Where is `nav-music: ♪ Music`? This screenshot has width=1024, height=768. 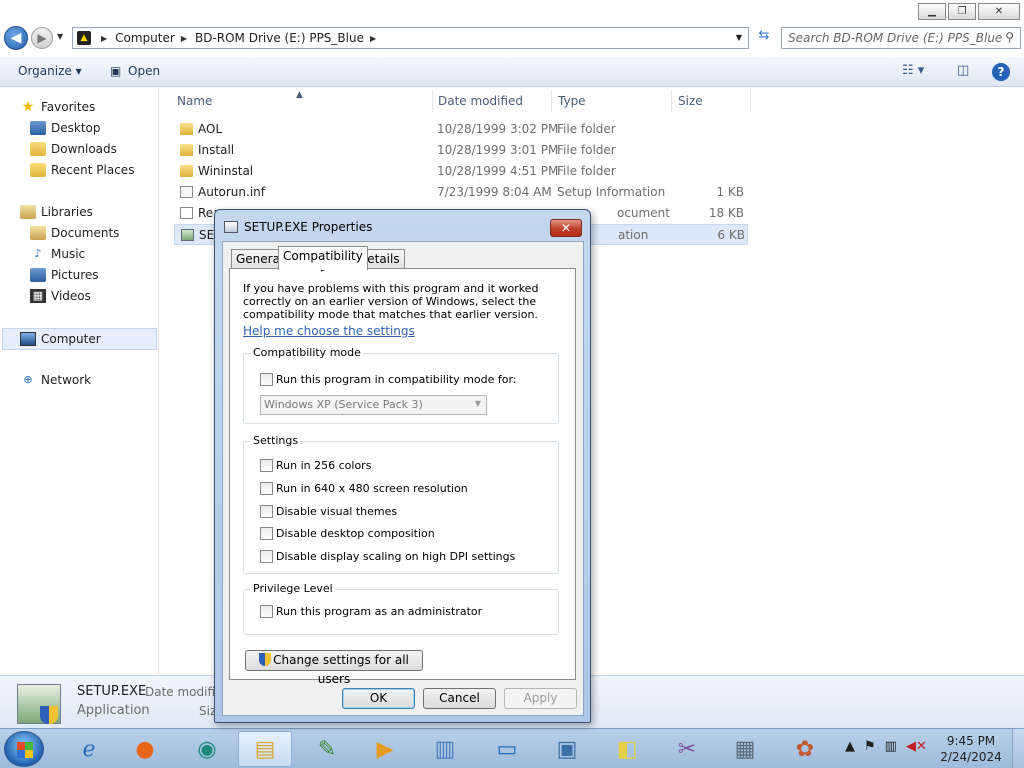 nav-music: ♪ Music is located at coordinates (57, 254).